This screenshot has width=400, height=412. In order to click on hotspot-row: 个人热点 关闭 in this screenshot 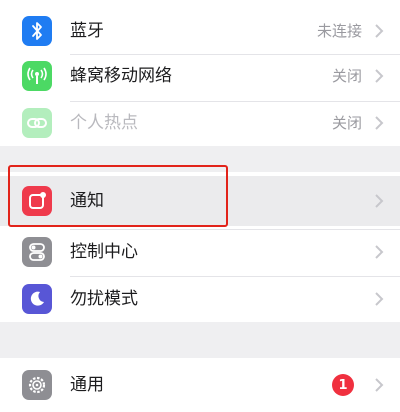, I will do `click(200, 123)`.